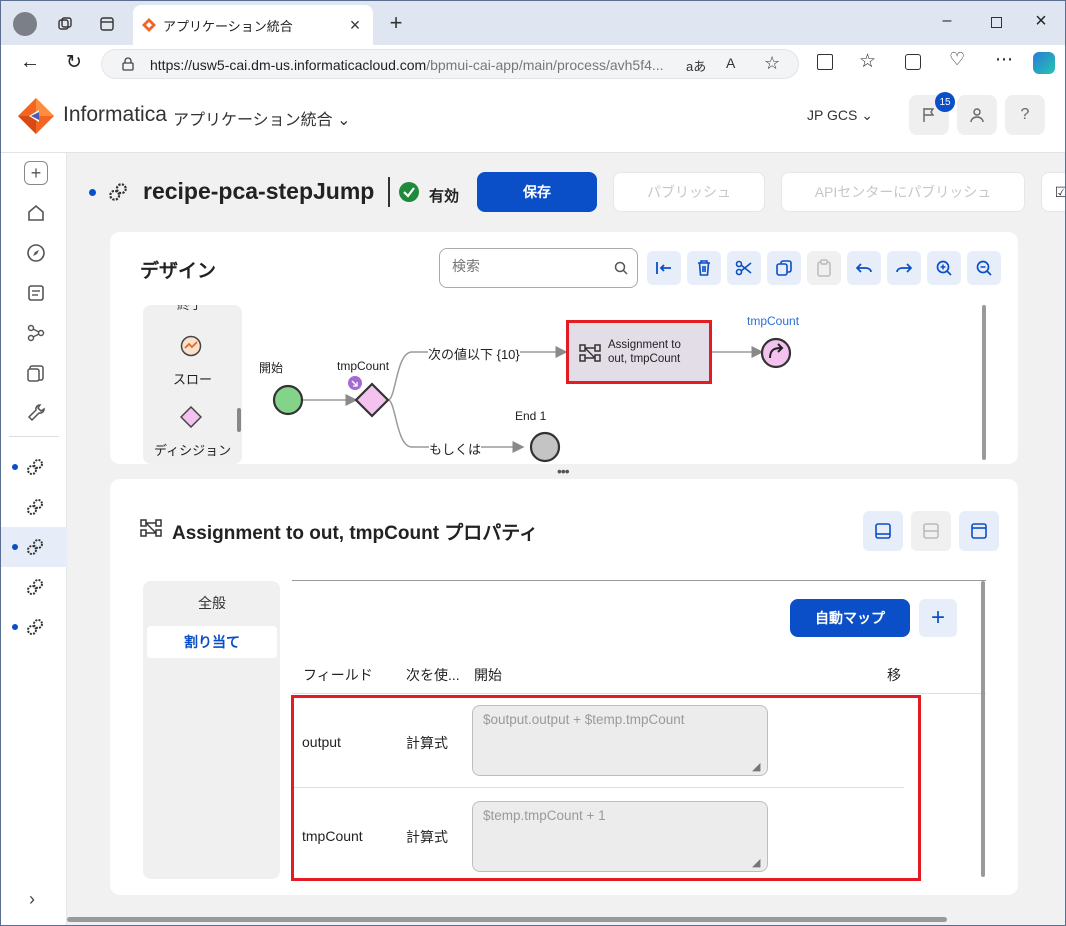  I want to click on monitor-icon, so click(36, 293).